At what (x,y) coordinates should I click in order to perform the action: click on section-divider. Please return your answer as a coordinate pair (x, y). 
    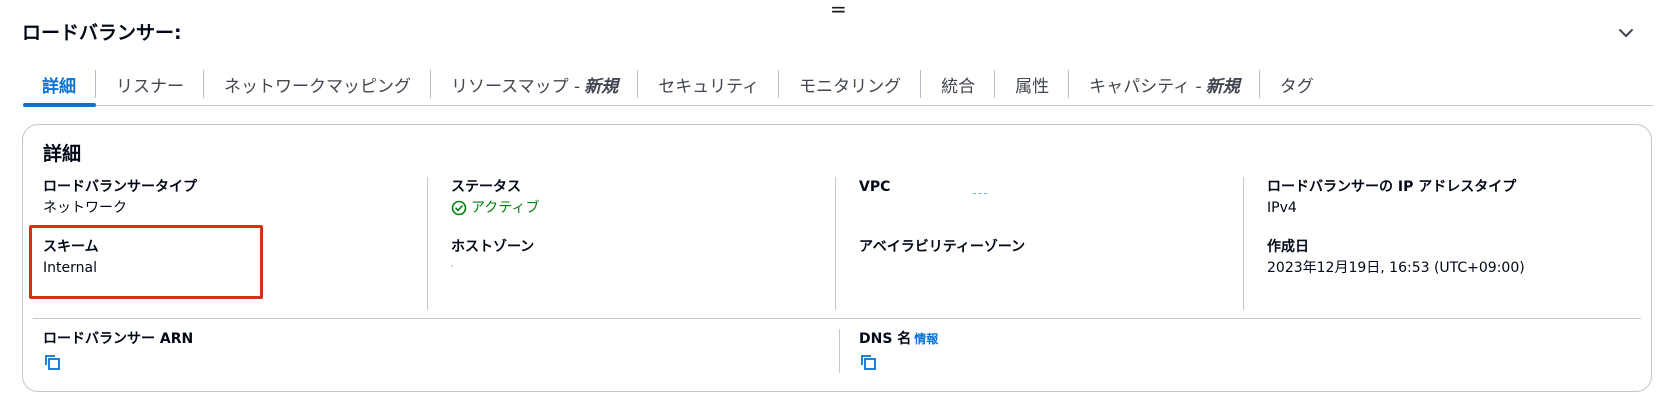
    Looking at the image, I should click on (837, 318).